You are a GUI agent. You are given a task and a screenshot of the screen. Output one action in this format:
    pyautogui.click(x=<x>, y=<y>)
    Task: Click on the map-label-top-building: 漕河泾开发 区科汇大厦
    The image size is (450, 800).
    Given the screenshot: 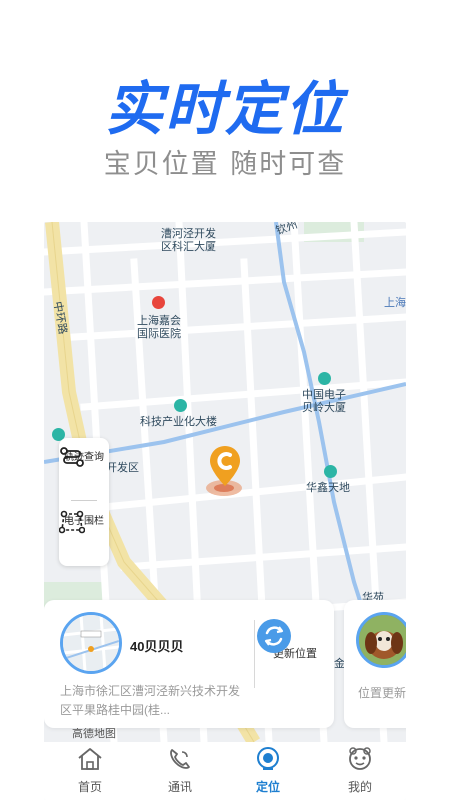 What is the action you would take?
    pyautogui.click(x=188, y=240)
    